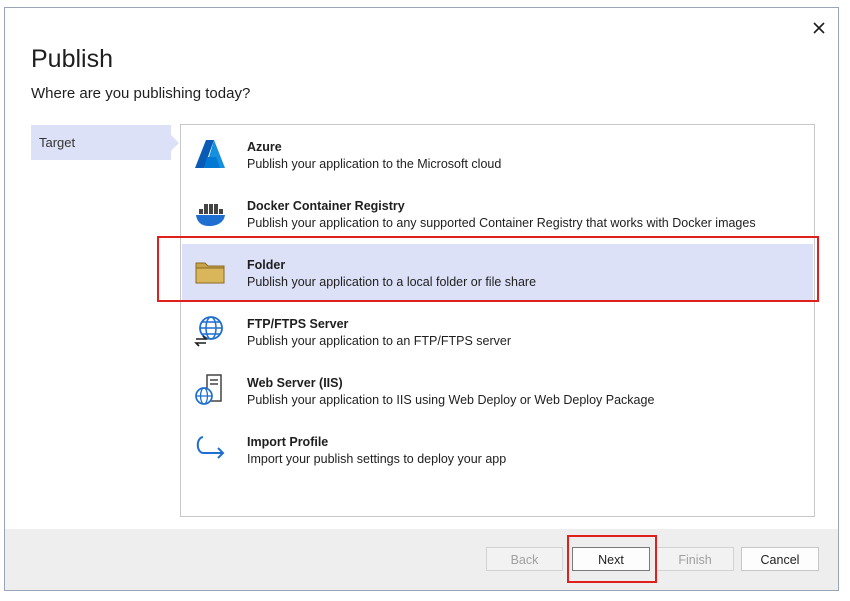  I want to click on close-icon, so click(819, 28).